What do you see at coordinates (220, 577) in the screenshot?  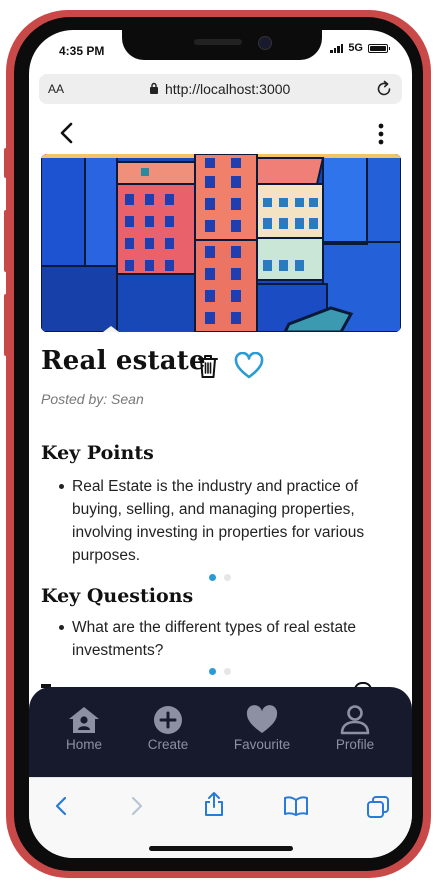 I see `key-points-carousel-dots` at bounding box center [220, 577].